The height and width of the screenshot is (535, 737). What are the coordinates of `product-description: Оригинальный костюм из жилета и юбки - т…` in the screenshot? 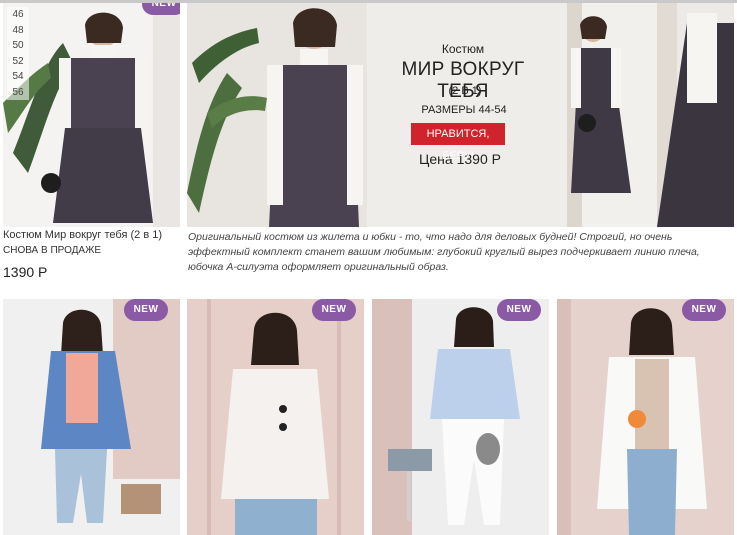 It's located at (444, 252).